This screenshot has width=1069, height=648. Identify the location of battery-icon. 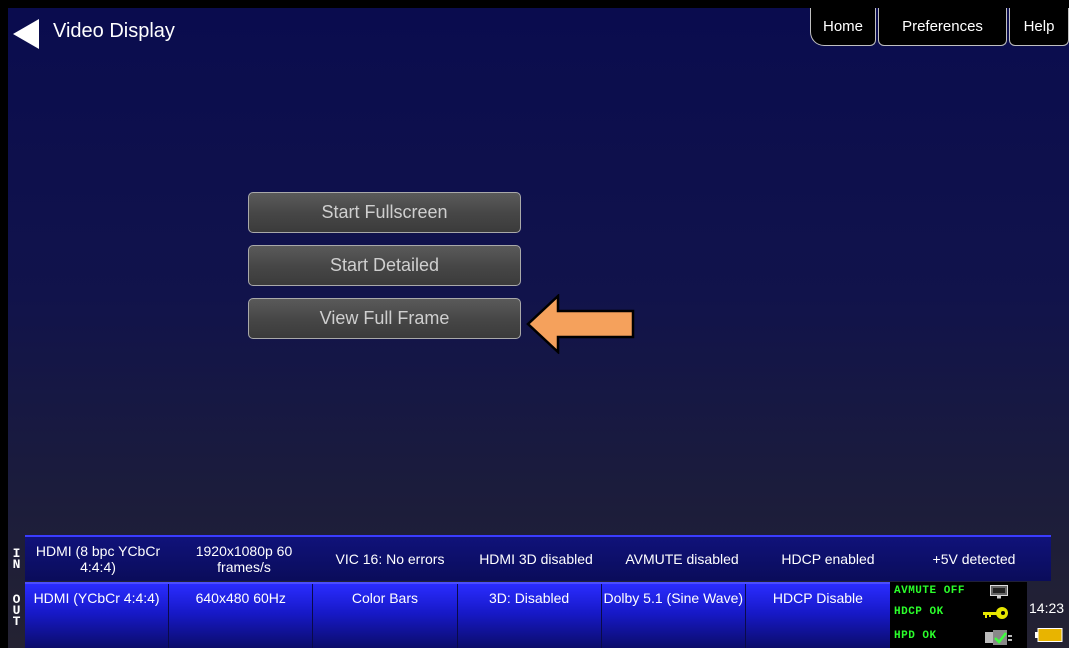
(1049, 635).